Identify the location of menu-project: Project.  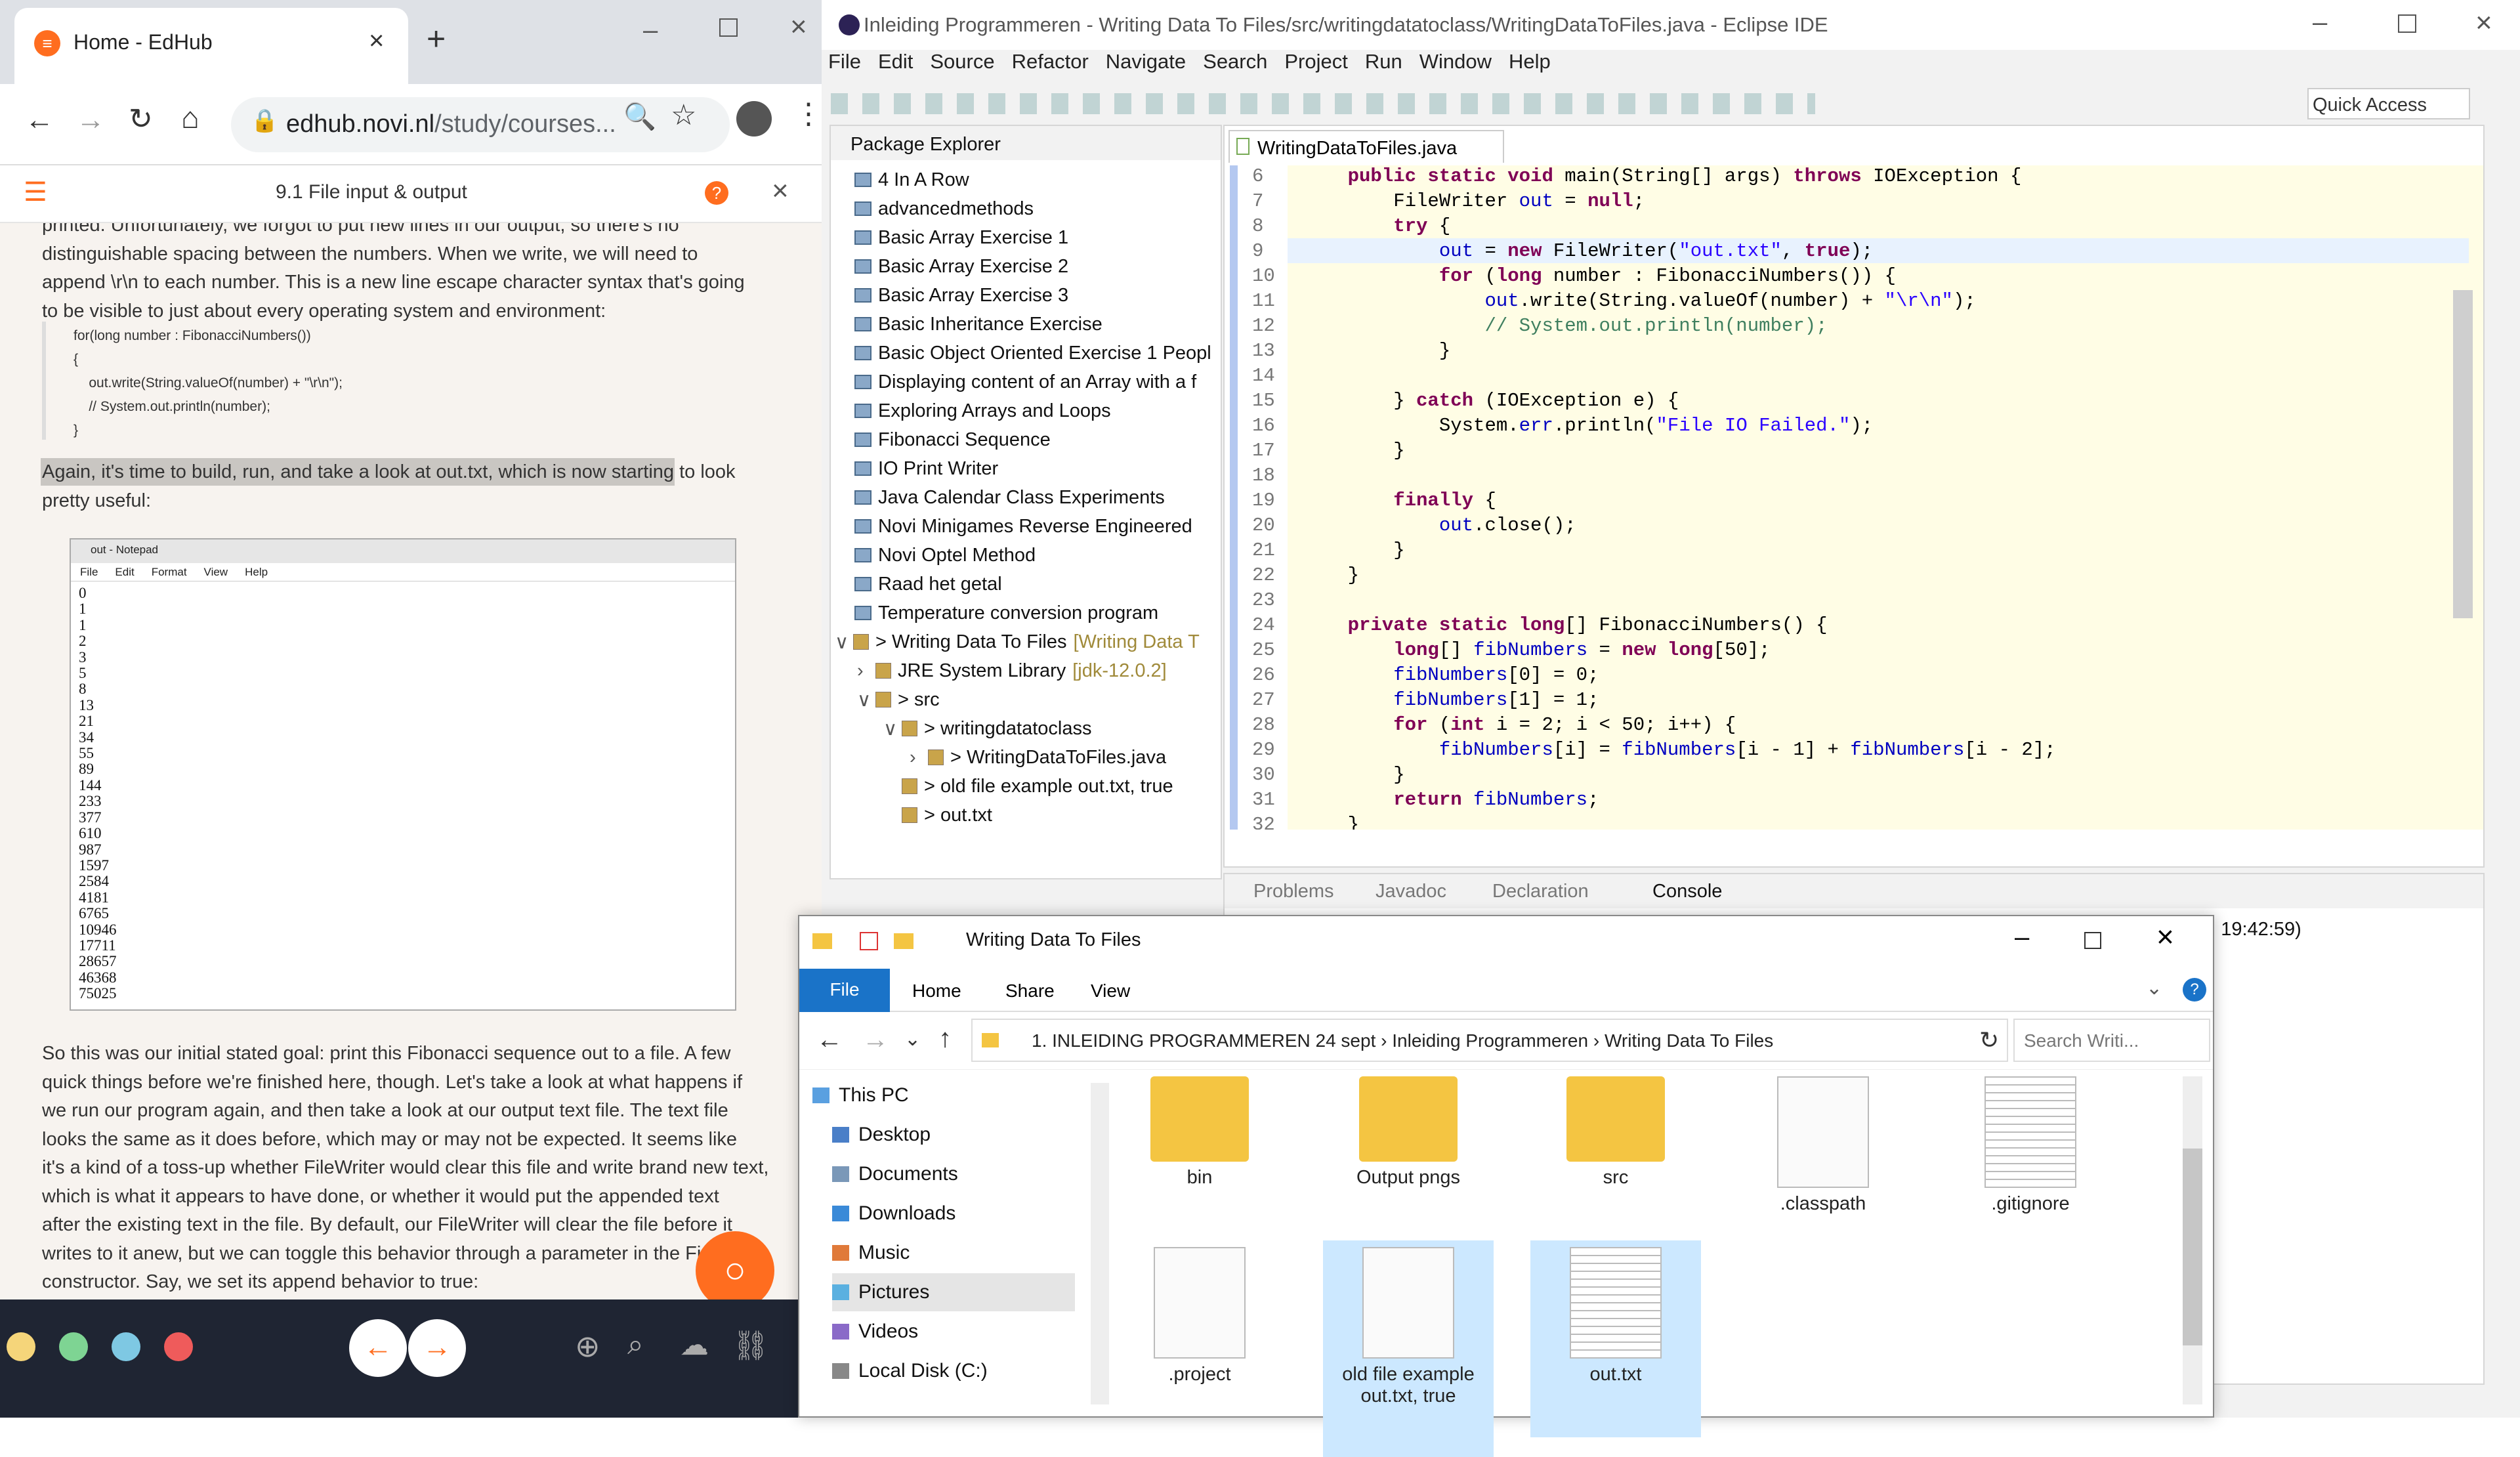
(1315, 67).